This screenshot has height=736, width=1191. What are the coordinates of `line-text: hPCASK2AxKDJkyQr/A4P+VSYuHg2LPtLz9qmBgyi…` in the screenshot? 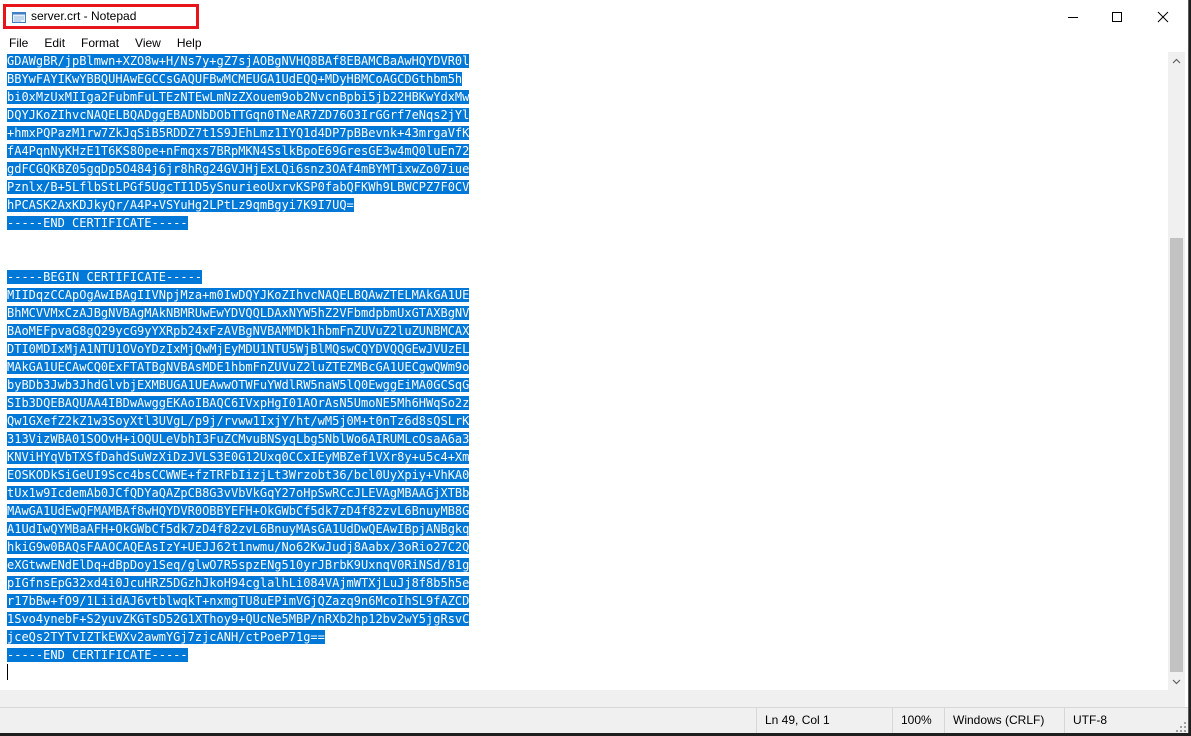 It's located at (180, 205).